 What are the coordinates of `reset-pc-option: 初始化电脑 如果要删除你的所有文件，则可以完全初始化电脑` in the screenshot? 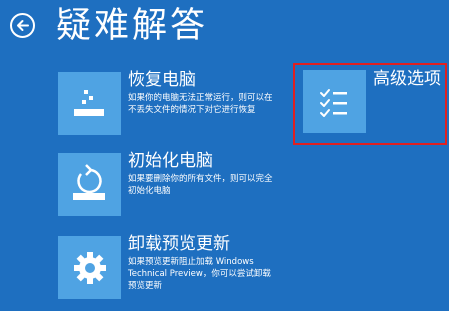 It's located at (169, 184).